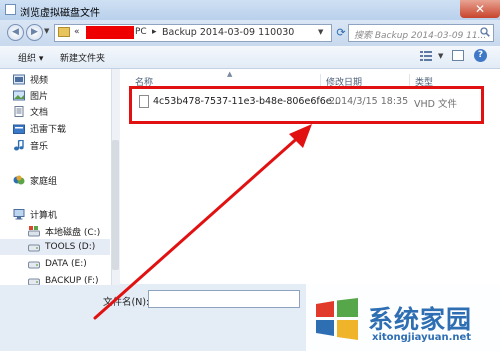 The height and width of the screenshot is (351, 500). I want to click on watermark-url: xitongjiayuan.net, so click(422, 337).